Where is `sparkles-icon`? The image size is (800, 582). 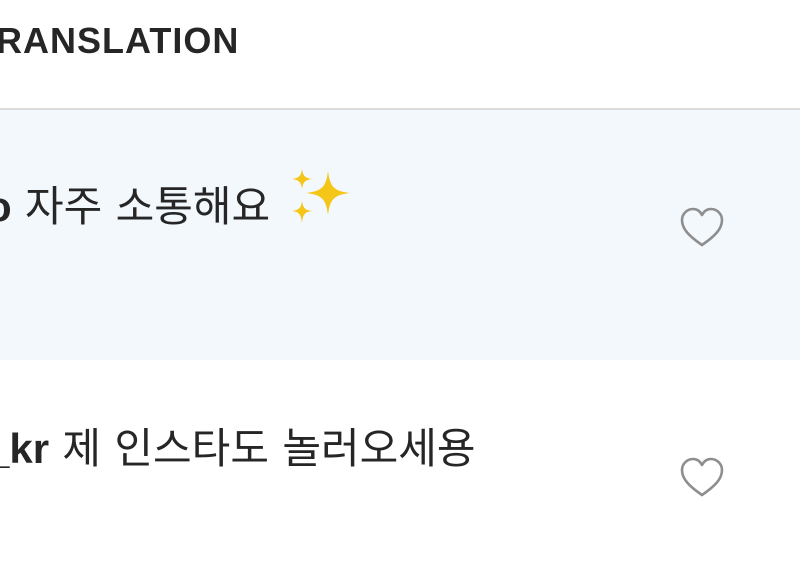 sparkles-icon is located at coordinates (321, 196).